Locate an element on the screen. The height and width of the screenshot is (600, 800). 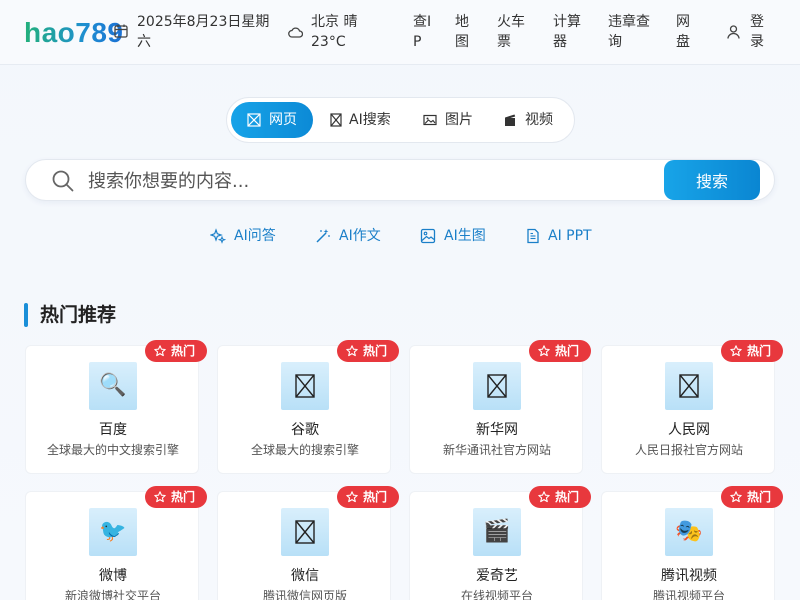
tab-images-label: 图片 is located at coordinates (459, 120).